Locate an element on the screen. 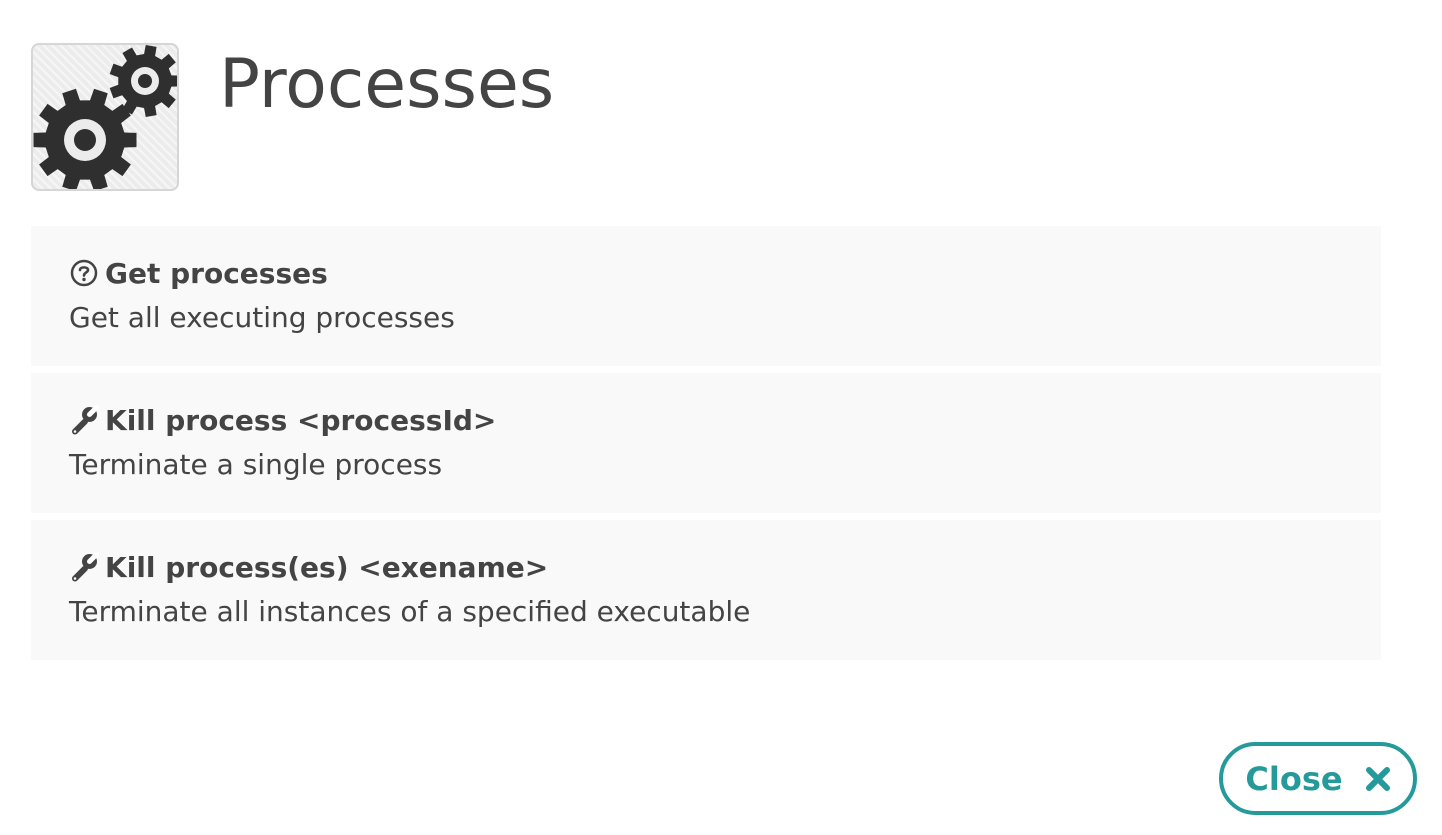 Image resolution: width=1442 pixels, height=835 pixels. header-gears-icon-box is located at coordinates (105, 117).